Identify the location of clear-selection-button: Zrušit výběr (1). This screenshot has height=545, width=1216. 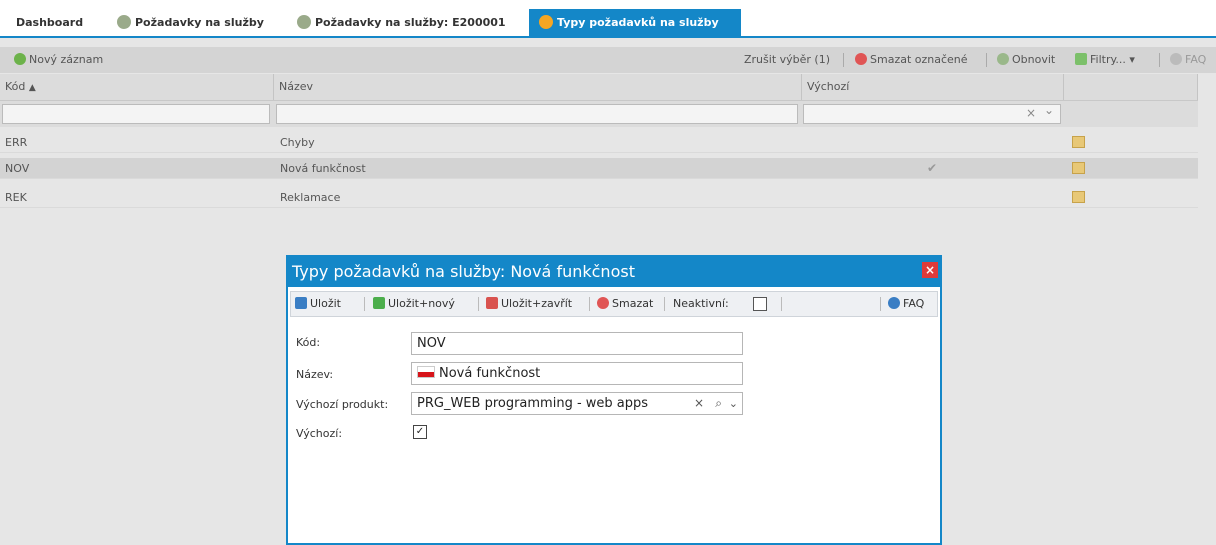
(787, 60).